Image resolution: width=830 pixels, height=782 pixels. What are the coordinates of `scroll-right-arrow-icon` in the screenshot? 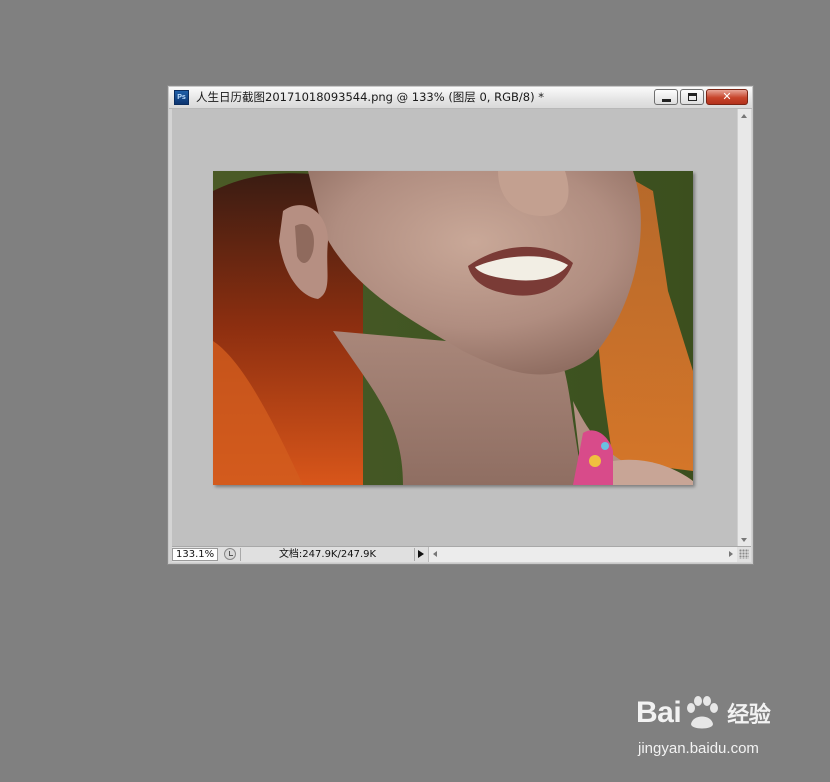 It's located at (731, 554).